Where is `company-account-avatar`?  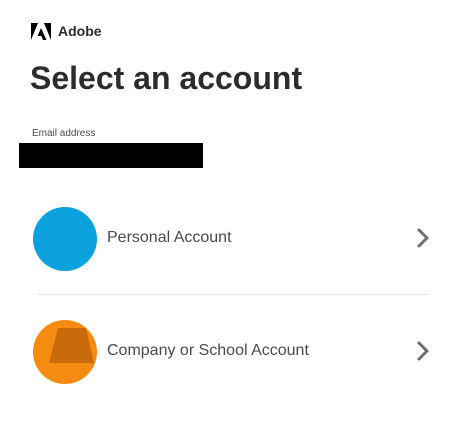
company-account-avatar is located at coordinates (65, 352).